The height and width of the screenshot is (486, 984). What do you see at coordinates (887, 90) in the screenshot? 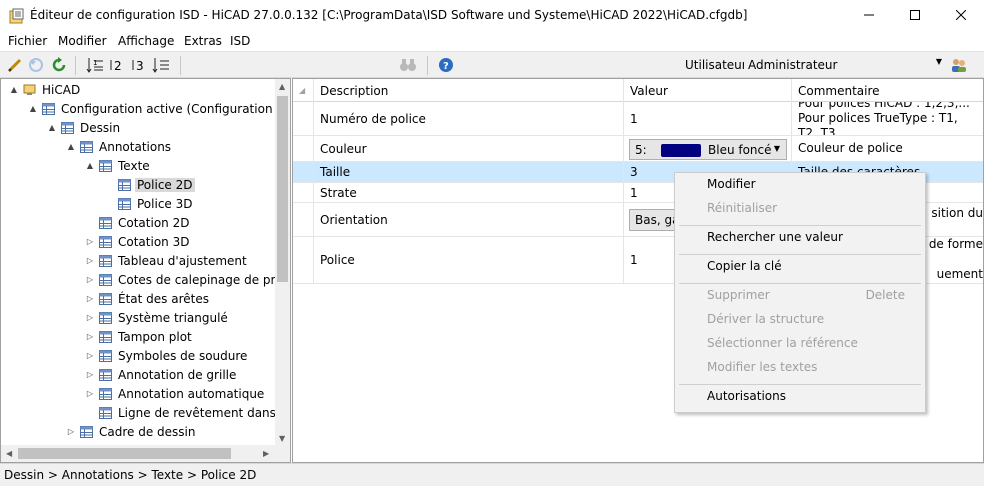
I see `column-header-comment: Commentaire` at bounding box center [887, 90].